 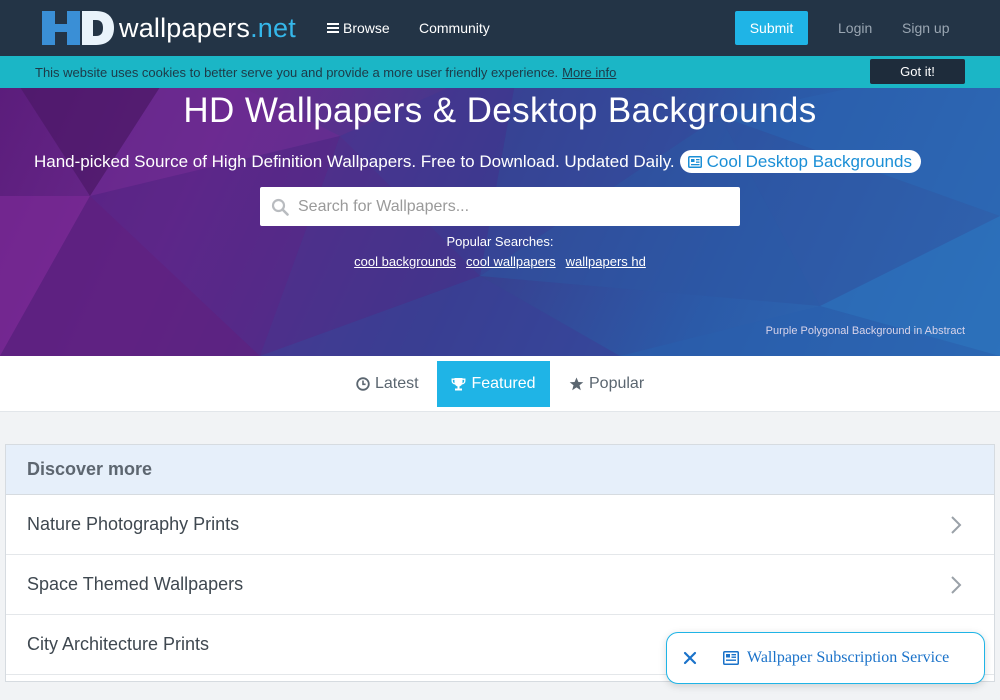 What do you see at coordinates (405, 261) in the screenshot?
I see `popular-search-link: cool backgrounds` at bounding box center [405, 261].